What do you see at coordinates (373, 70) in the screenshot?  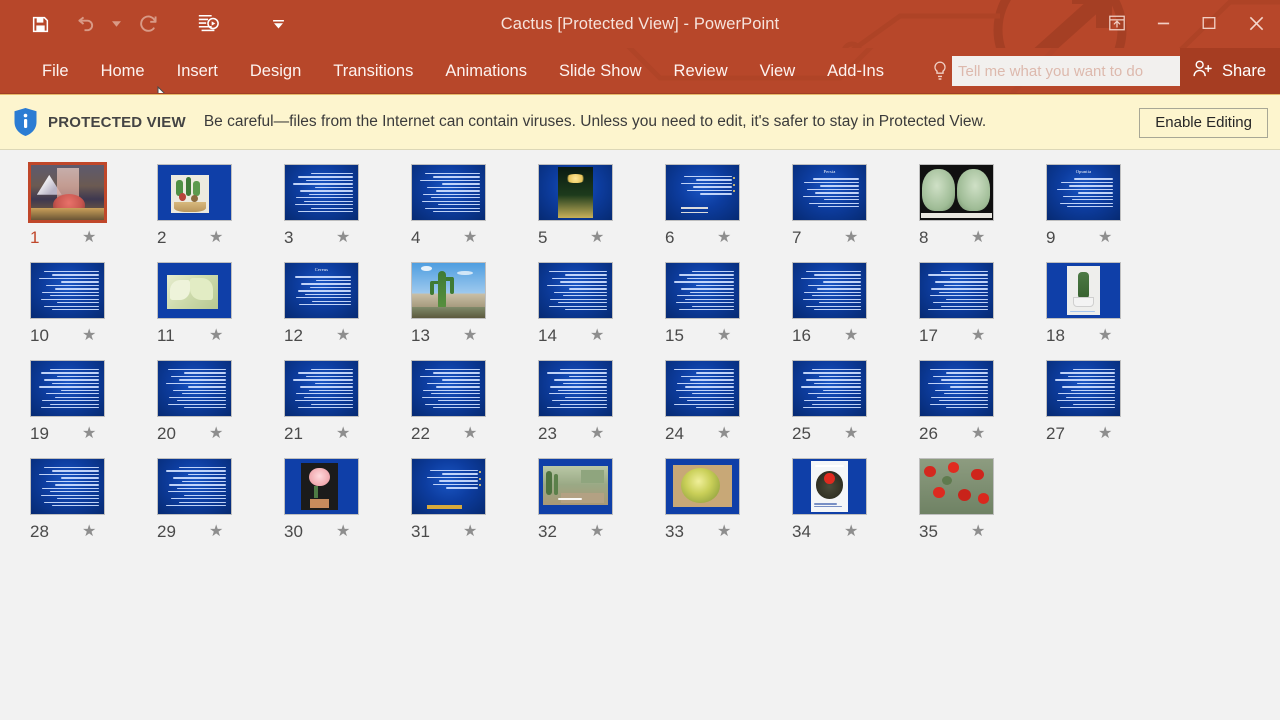 I see `tab-transitions: Transitions` at bounding box center [373, 70].